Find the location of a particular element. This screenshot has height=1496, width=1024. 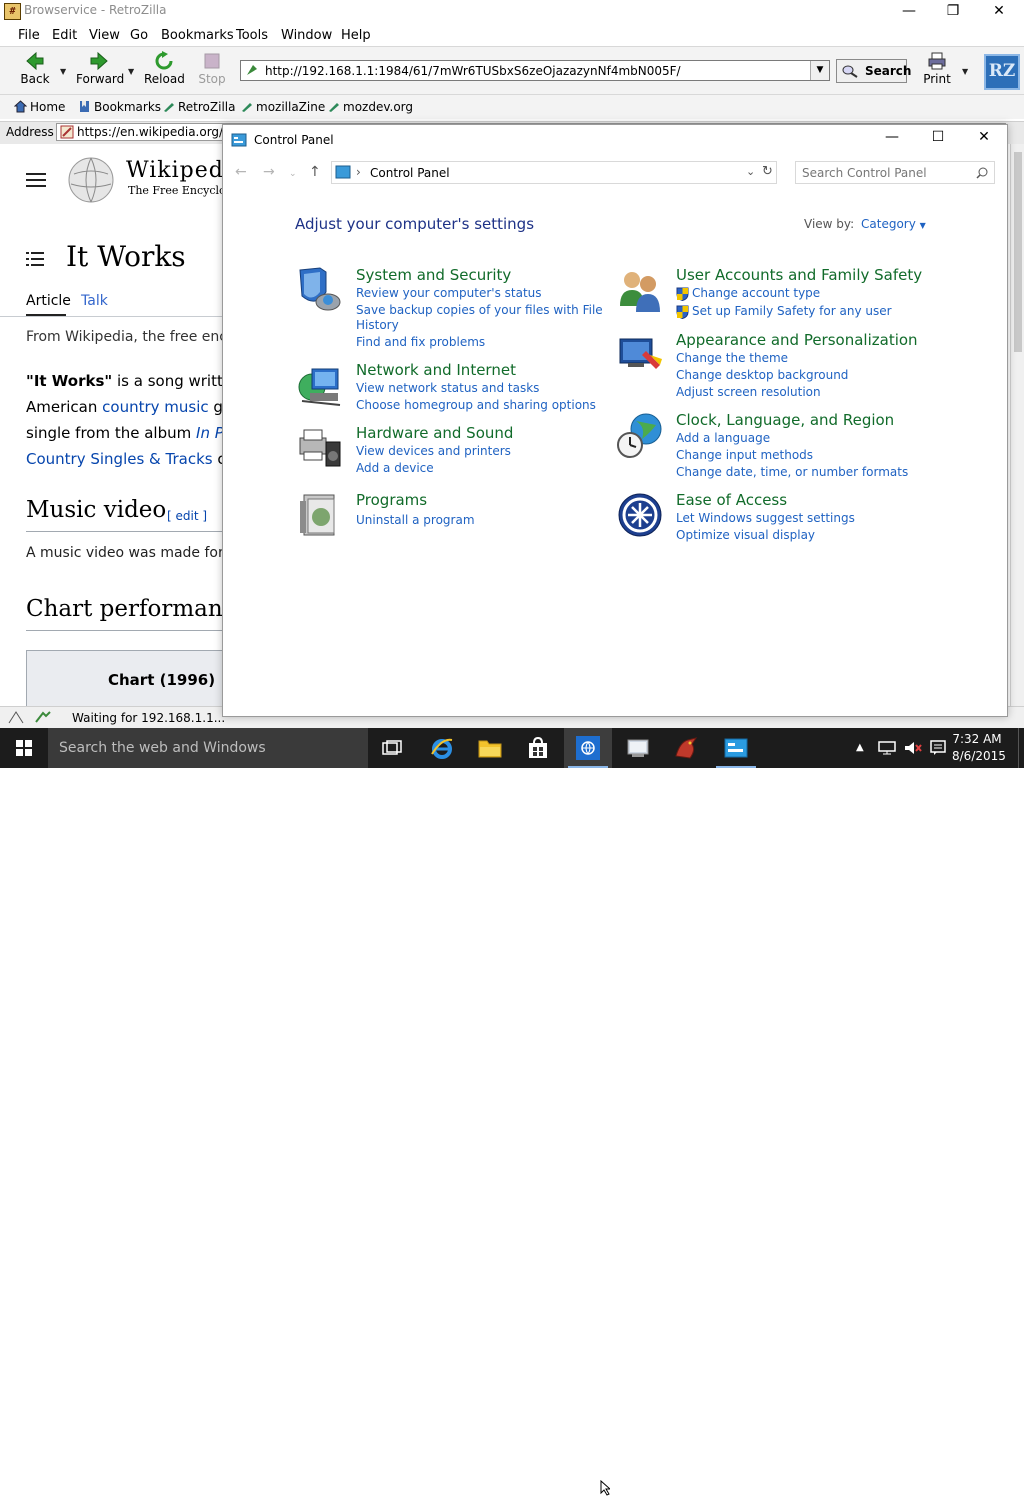

cp-search-input: Search Control Panel is located at coordinates (895, 172).